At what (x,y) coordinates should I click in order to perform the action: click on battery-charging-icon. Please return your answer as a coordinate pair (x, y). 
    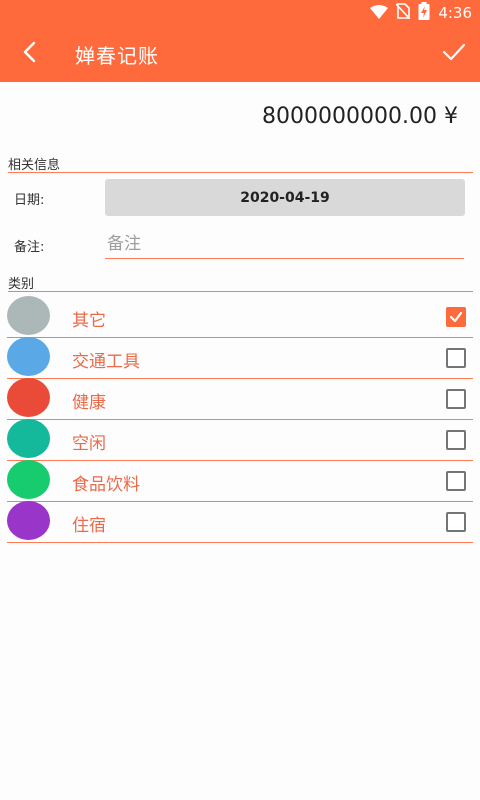
    Looking at the image, I should click on (424, 13).